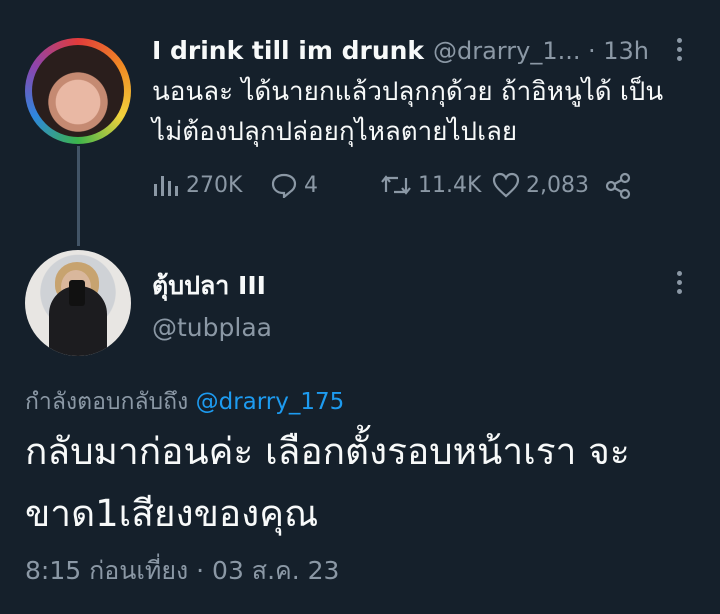 This screenshot has width=720, height=614. I want to click on more-icon, so click(680, 51).